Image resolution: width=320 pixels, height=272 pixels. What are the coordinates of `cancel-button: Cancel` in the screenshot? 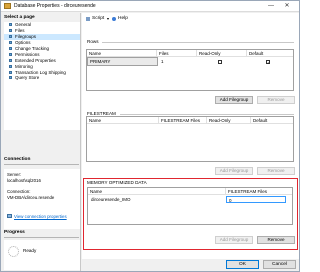 It's located at (279, 264).